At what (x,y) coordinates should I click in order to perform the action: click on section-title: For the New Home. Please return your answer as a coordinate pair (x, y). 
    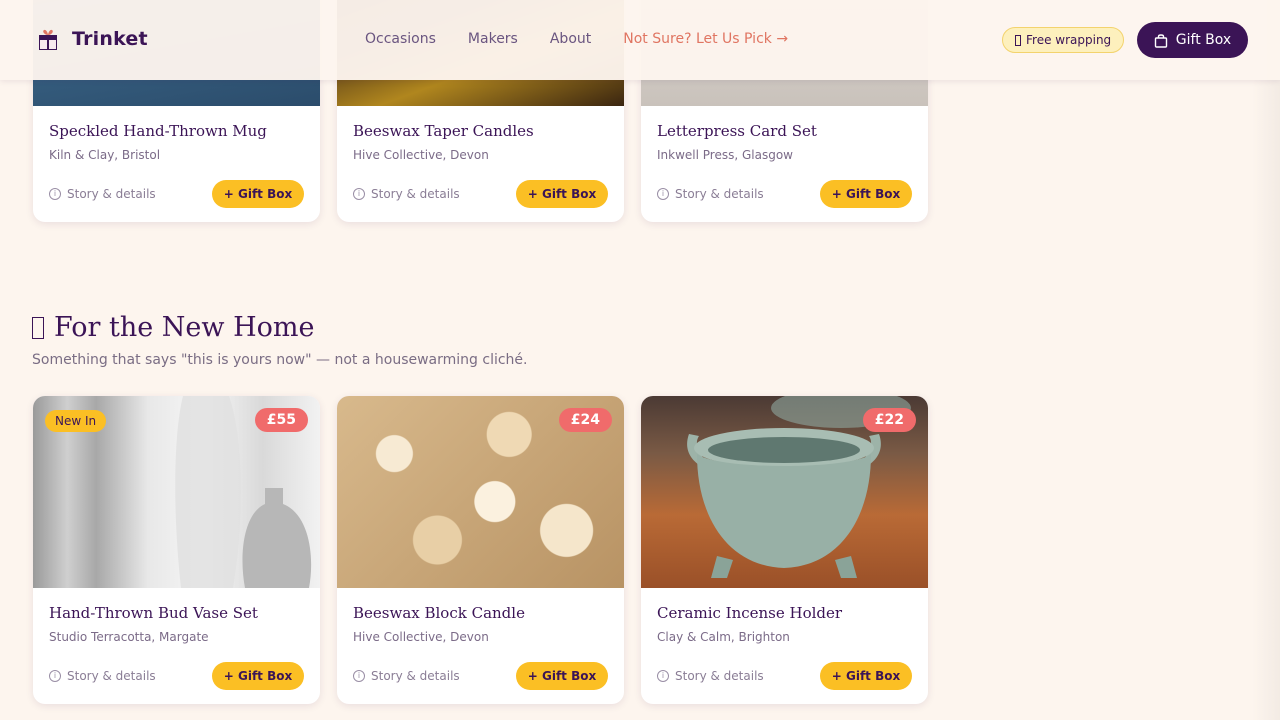
    Looking at the image, I should click on (173, 327).